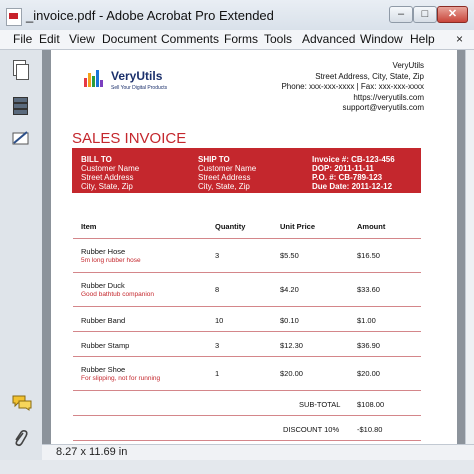 This screenshot has width=474, height=474. Describe the element at coordinates (241, 39) in the screenshot. I see `menu-forms: Forms` at that location.